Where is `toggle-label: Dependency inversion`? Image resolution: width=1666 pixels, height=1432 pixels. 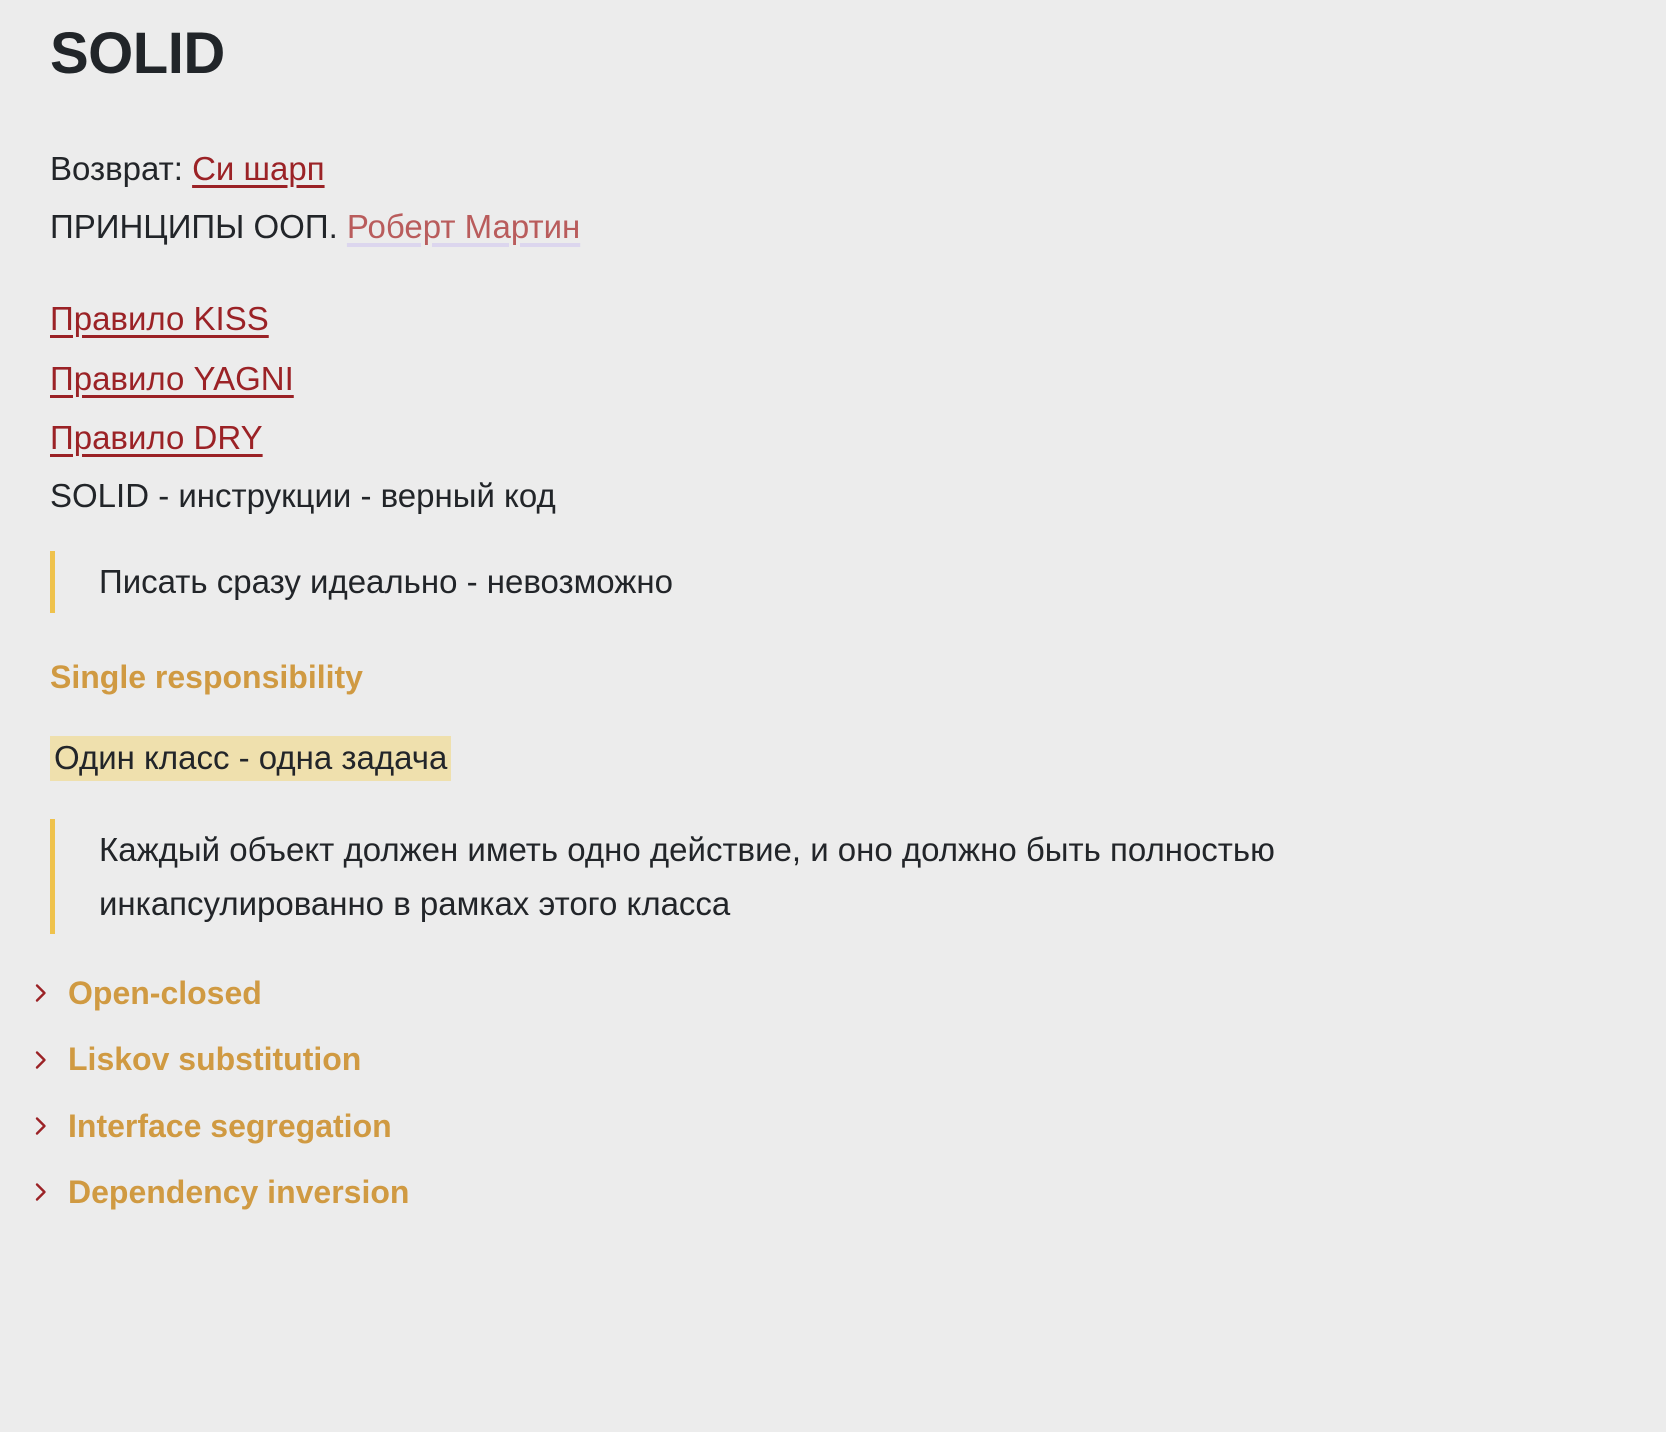
toggle-label: Dependency inversion is located at coordinates (239, 1192).